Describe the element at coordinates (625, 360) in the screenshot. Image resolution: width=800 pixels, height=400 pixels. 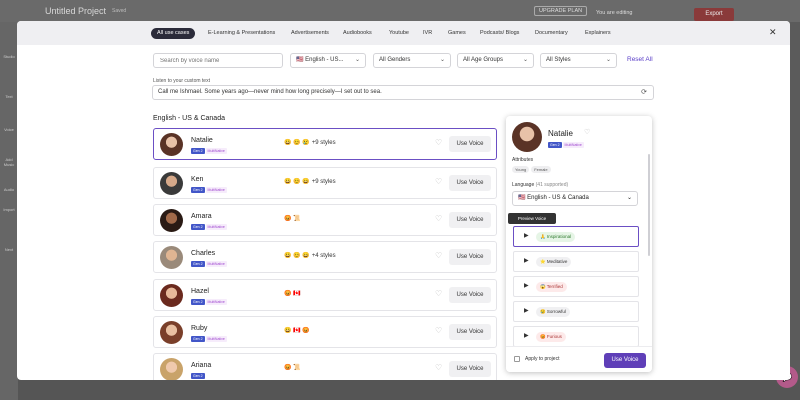
I see `panel-use-voice-button: Use Voice` at that location.